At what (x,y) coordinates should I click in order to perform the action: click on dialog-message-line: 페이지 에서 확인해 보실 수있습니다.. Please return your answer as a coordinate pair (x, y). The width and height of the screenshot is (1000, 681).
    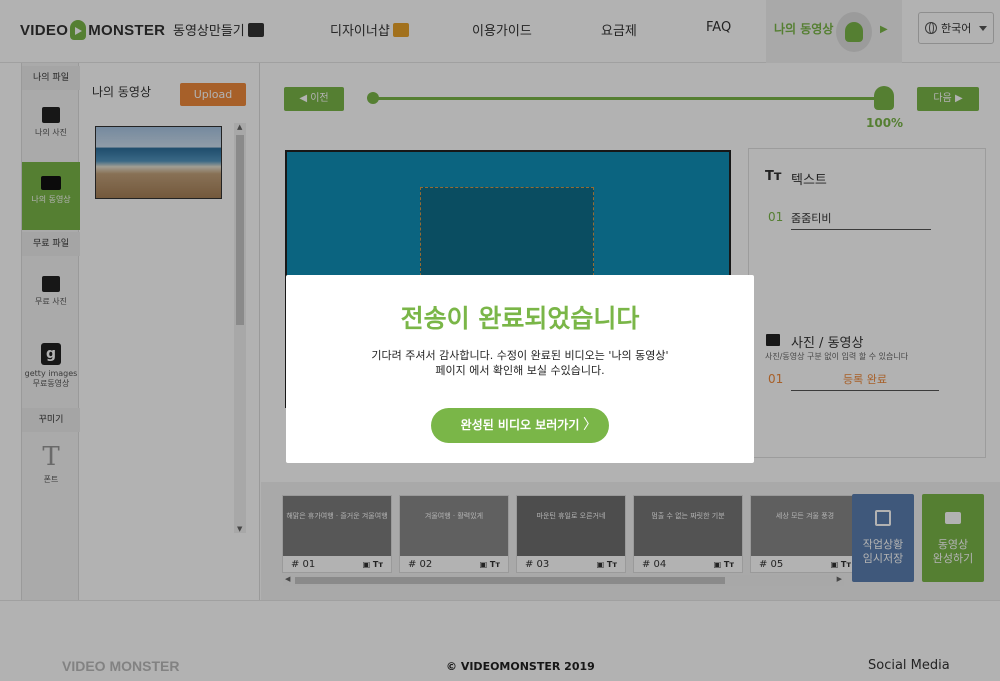
    Looking at the image, I should click on (520, 370).